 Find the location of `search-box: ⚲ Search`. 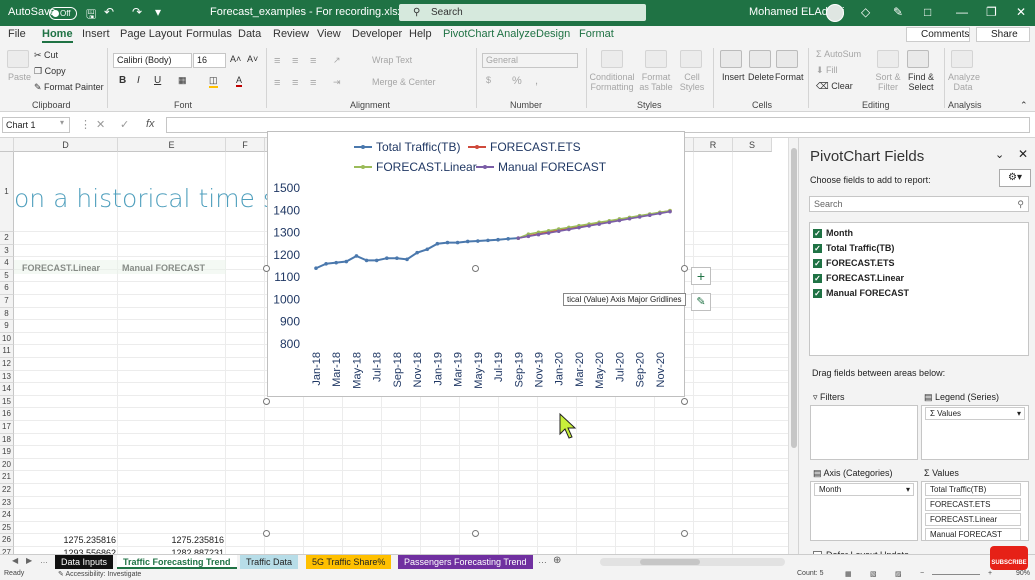

search-box: ⚲ Search is located at coordinates (522, 12).